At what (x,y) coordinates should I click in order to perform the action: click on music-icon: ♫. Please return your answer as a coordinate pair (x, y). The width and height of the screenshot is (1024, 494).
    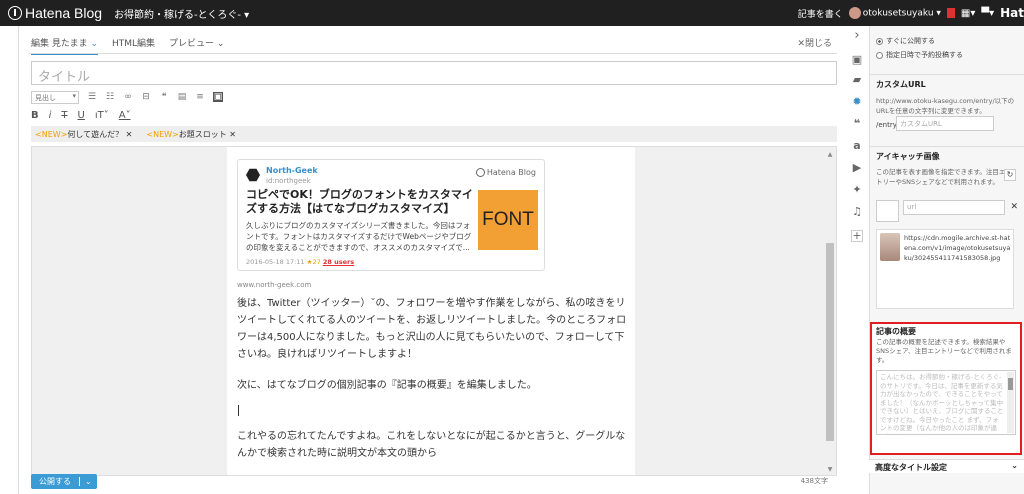
    Looking at the image, I should click on (857, 212).